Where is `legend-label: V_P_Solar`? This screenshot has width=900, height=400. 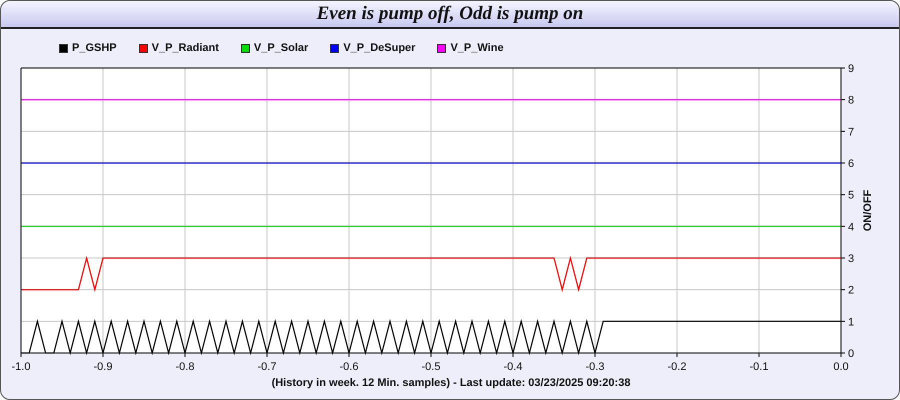
legend-label: V_P_Solar is located at coordinates (281, 48).